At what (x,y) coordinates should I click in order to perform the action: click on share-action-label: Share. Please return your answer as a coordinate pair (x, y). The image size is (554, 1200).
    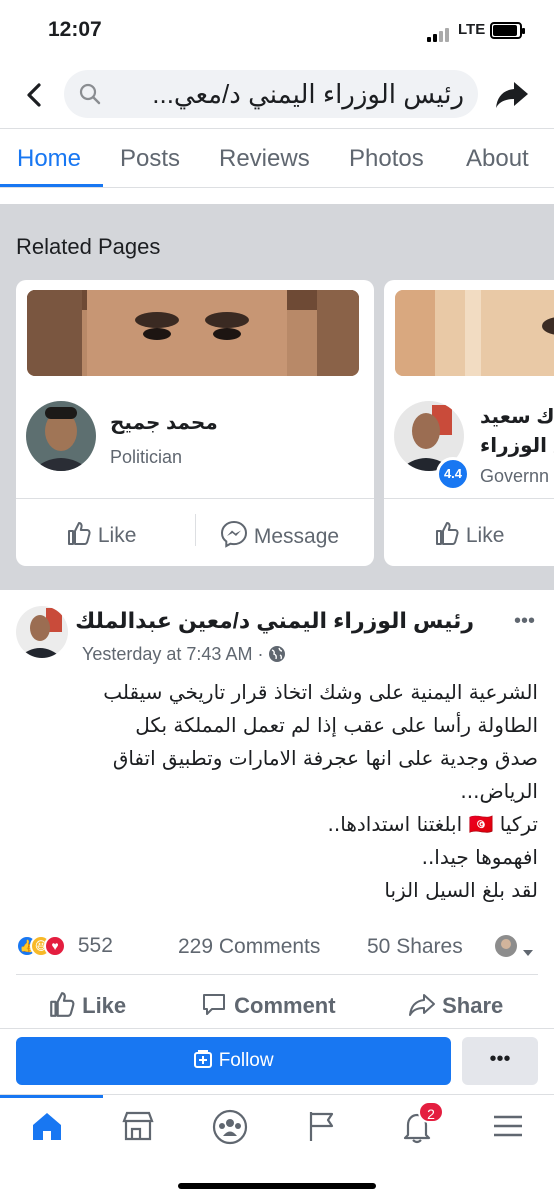
    Looking at the image, I should click on (473, 1005).